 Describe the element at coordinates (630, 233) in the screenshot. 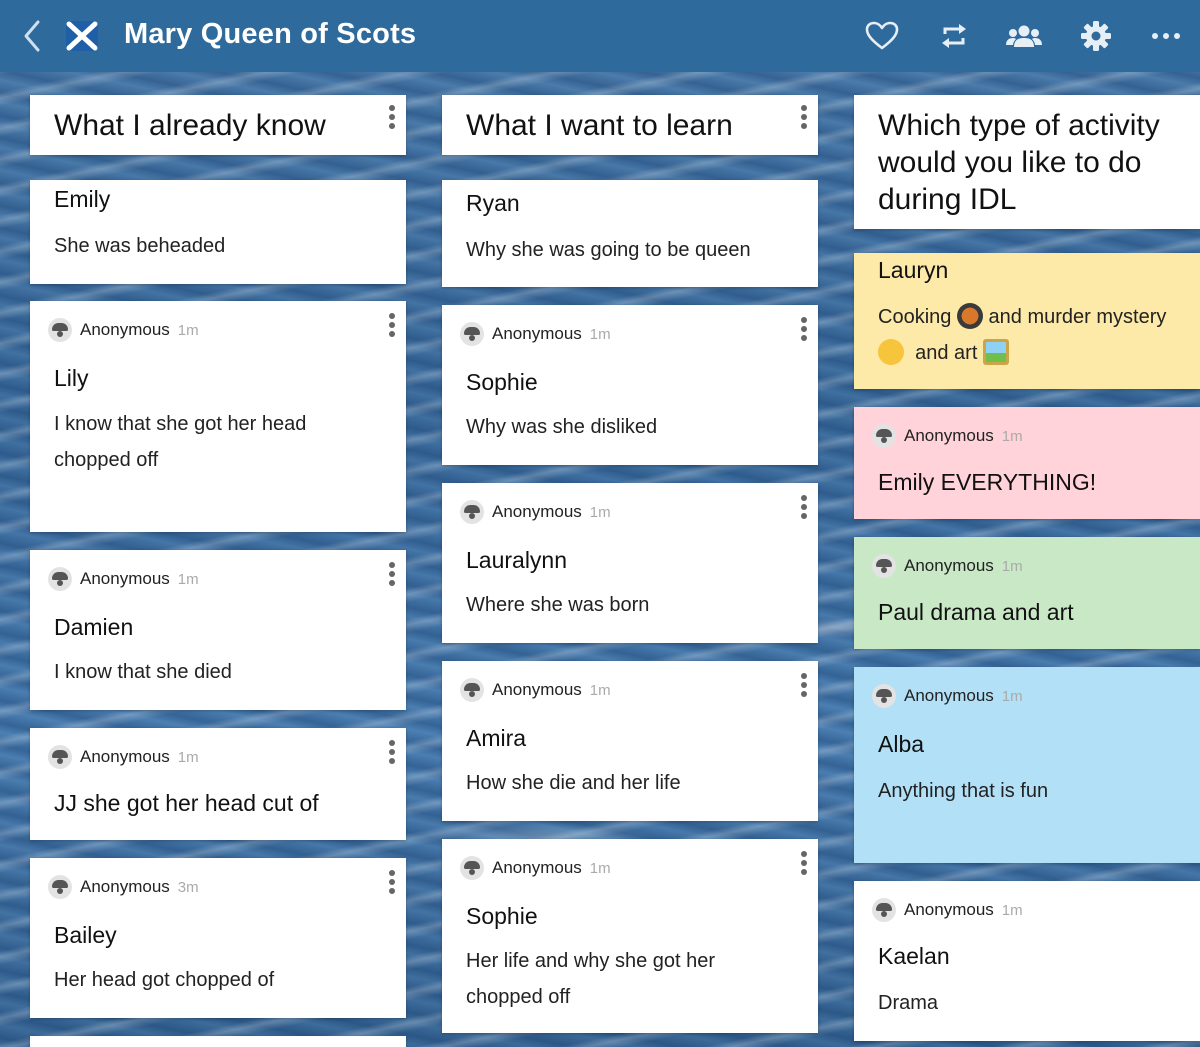

I see `post-card: Ryan Why she was going to be queen` at that location.